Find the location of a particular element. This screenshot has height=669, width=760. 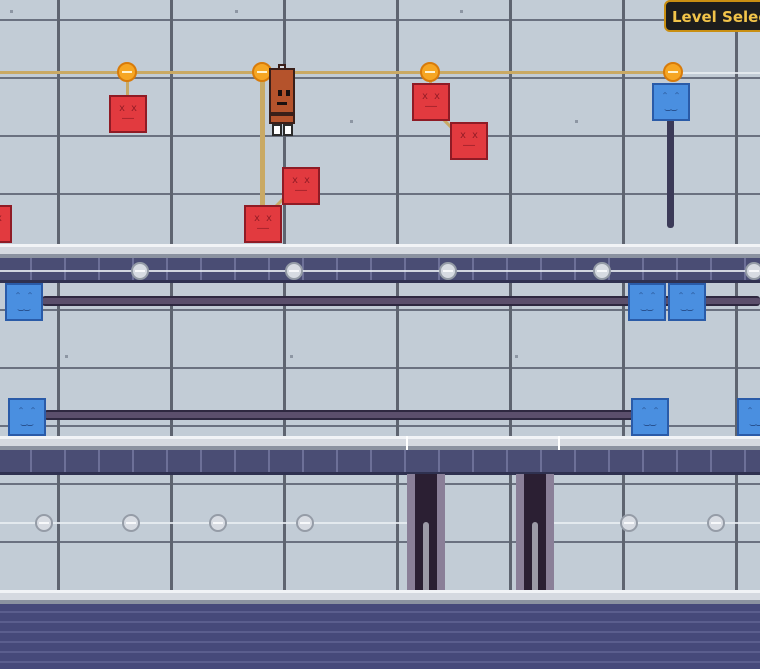

vertical-track is located at coordinates (670, 173).